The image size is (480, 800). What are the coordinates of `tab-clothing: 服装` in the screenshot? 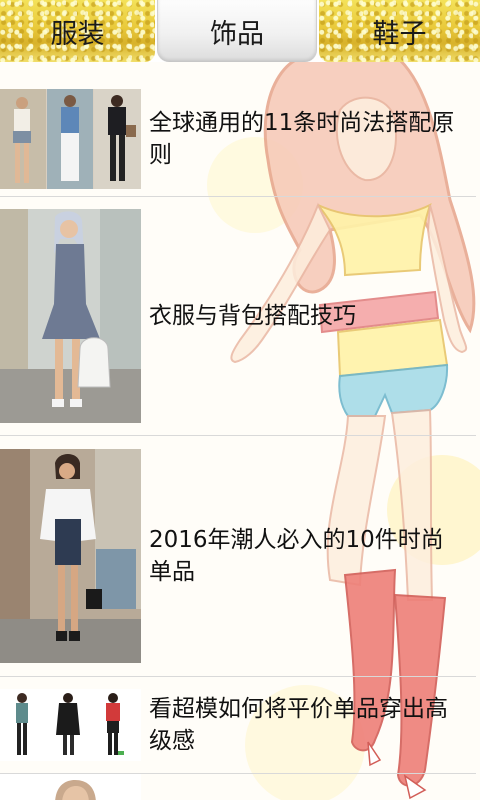 It's located at (77, 31).